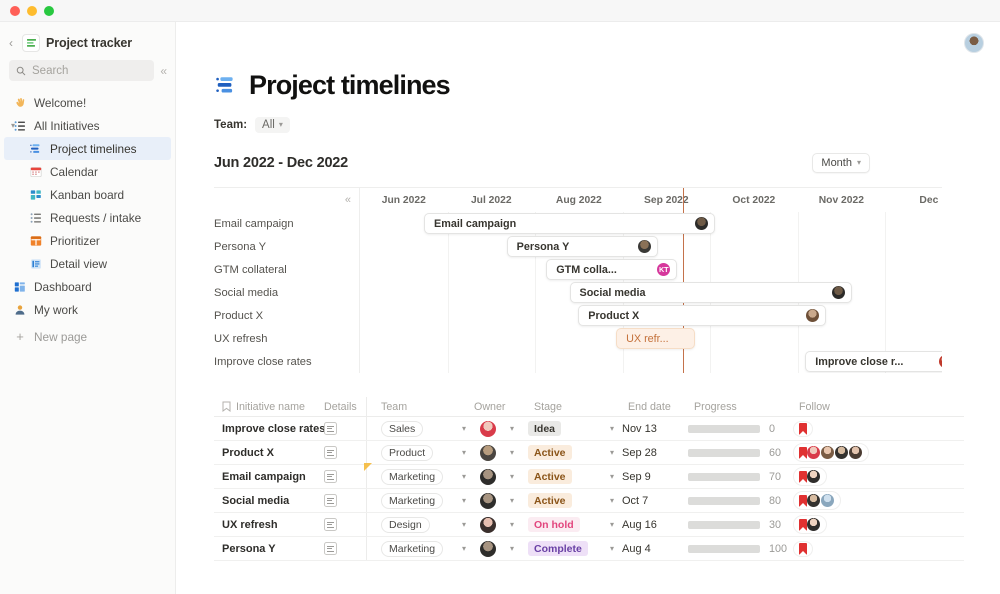 Image resolution: width=1000 pixels, height=594 pixels. I want to click on gantt-bar: Product X, so click(702, 315).